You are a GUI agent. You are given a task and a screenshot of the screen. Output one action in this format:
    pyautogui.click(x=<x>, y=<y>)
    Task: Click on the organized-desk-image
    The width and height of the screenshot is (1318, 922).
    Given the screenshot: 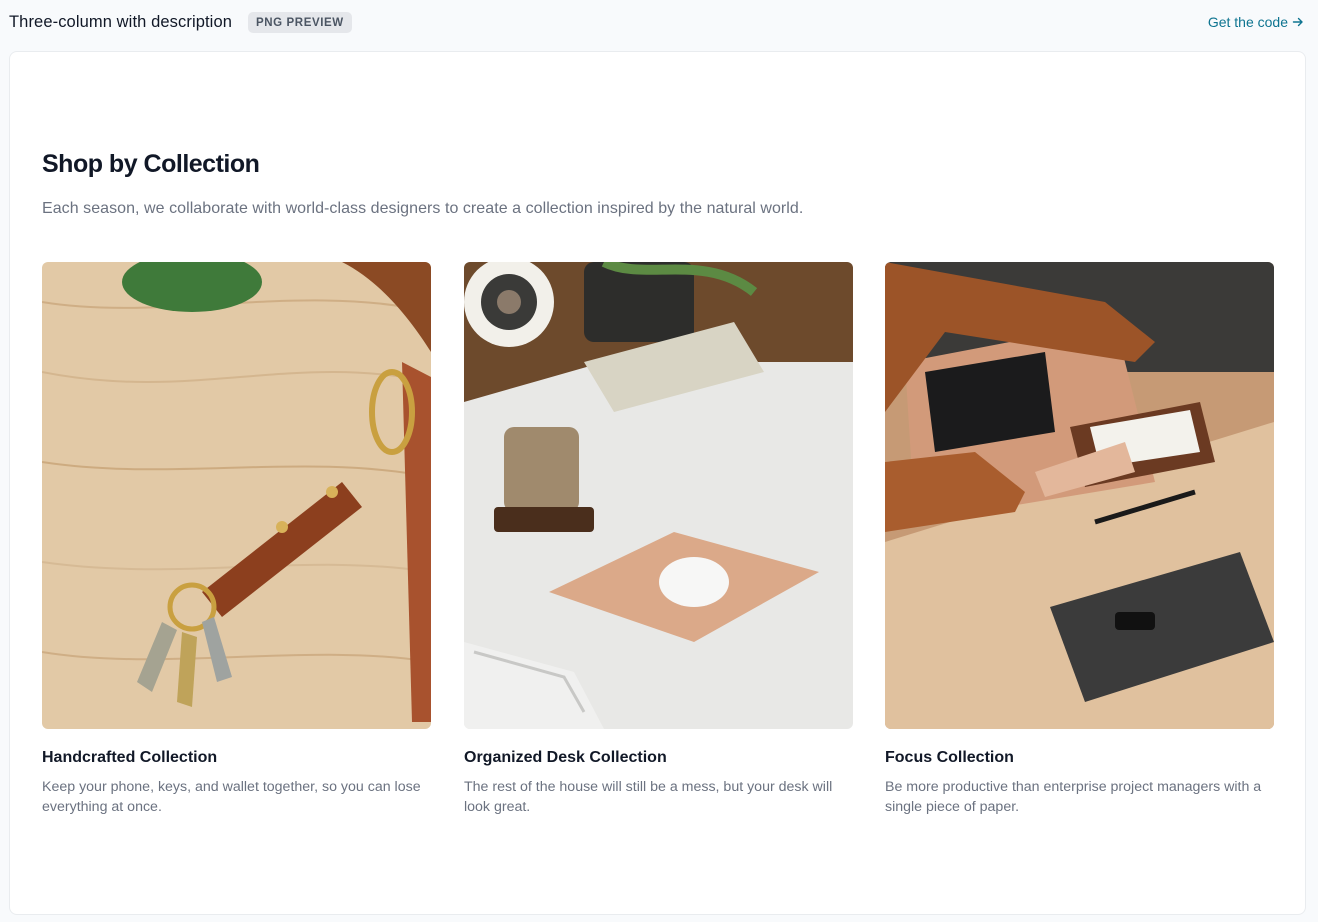 What is the action you would take?
    pyautogui.click(x=658, y=495)
    